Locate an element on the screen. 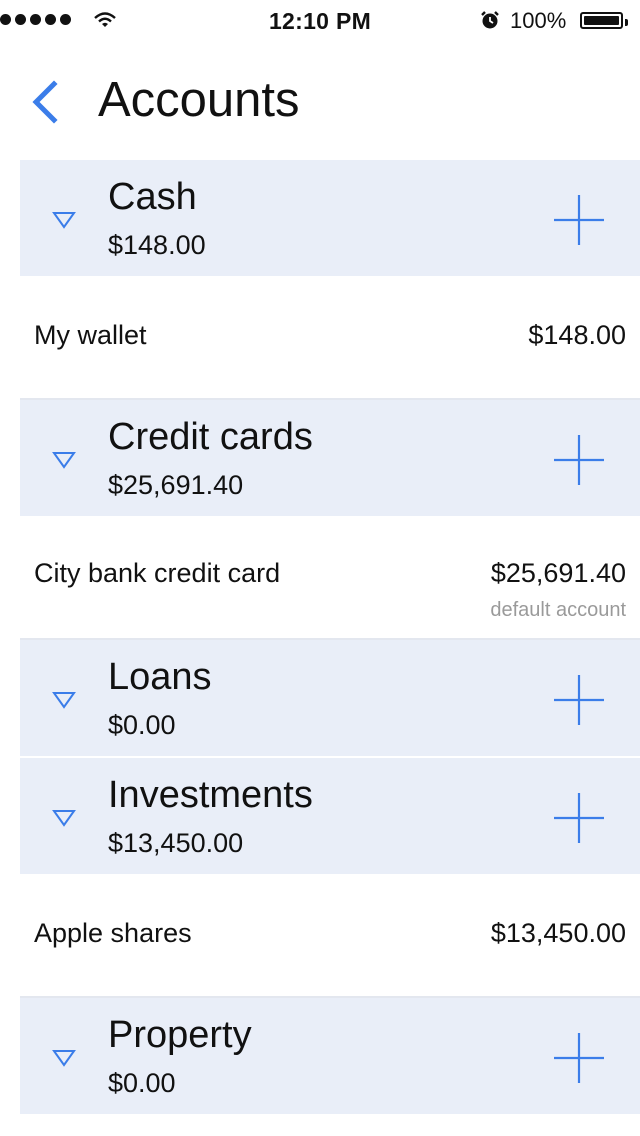 The height and width of the screenshot is (1136, 640). group-name: Cash is located at coordinates (152, 197).